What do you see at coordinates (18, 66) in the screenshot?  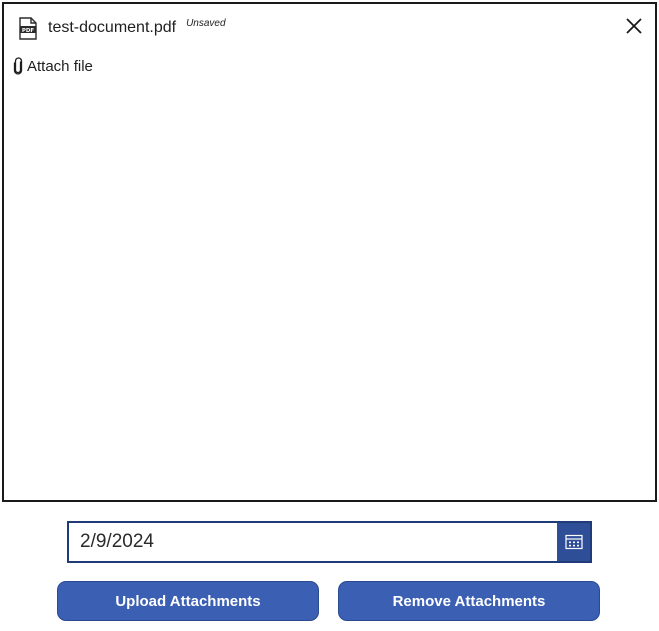 I see `paperclip-icon` at bounding box center [18, 66].